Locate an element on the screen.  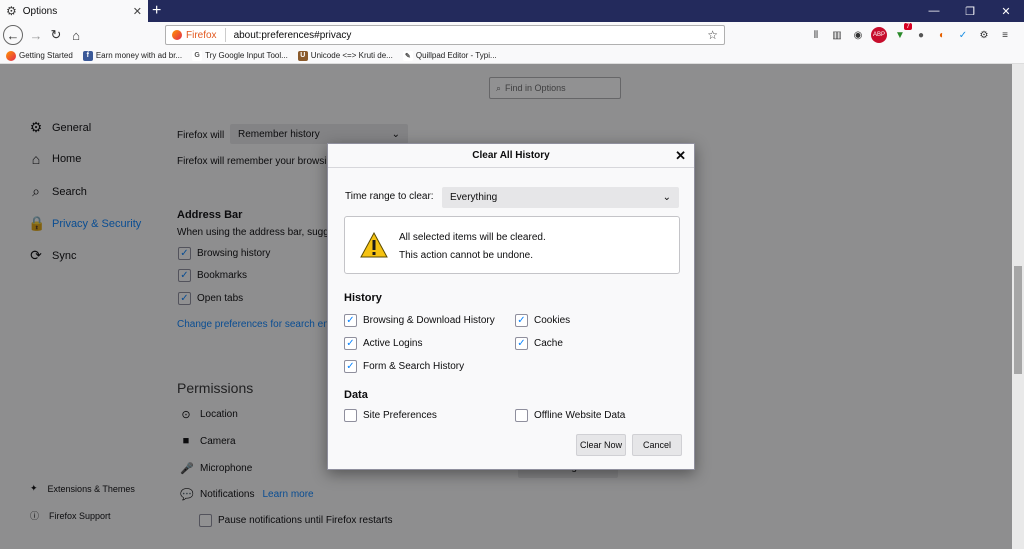
library-icon: ⫴ is located at coordinates (816, 35).